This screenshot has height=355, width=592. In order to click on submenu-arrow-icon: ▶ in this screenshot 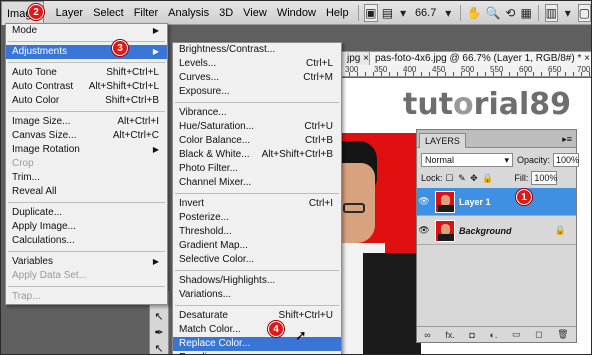, I will do `click(155, 261)`.